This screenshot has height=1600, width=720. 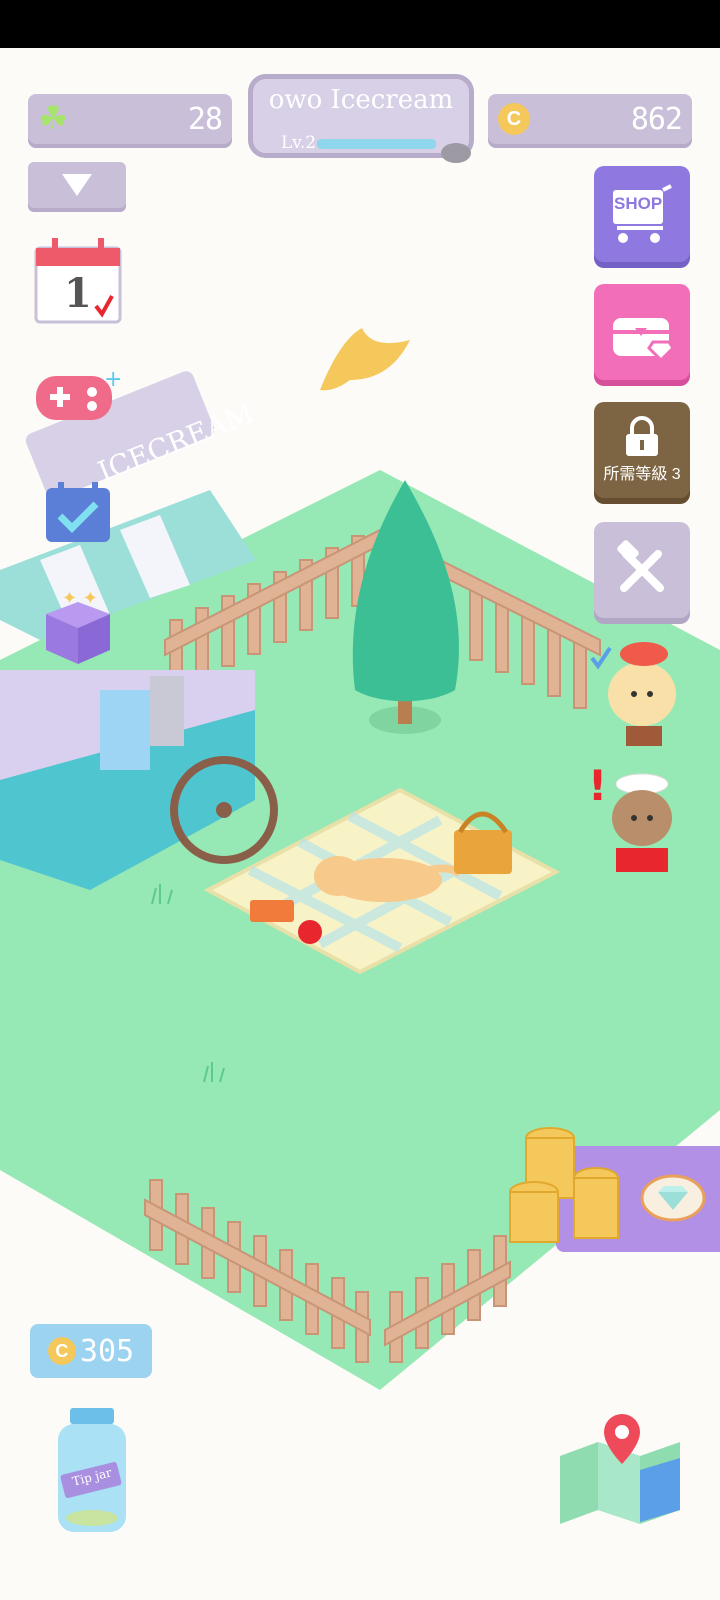 What do you see at coordinates (53, 119) in the screenshot?
I see `clover-icon: ☘` at bounding box center [53, 119].